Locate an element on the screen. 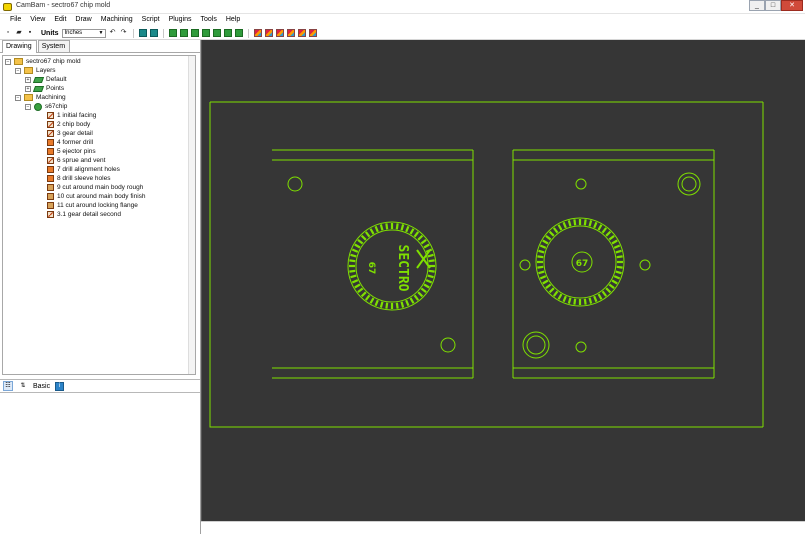 The height and width of the screenshot is (534, 805). gcode-icon is located at coordinates (301, 33).